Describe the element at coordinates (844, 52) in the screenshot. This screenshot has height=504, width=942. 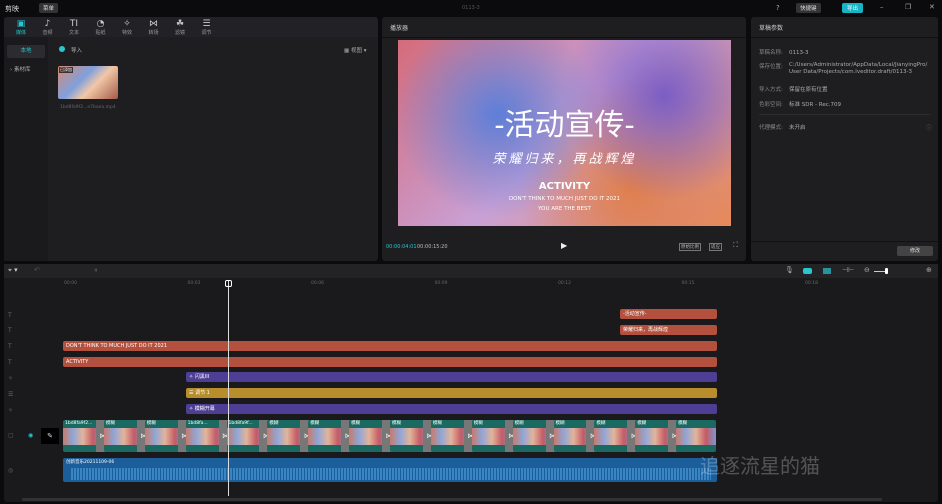
I see `draft-row-name: 草稿名称: 0113-3` at that location.